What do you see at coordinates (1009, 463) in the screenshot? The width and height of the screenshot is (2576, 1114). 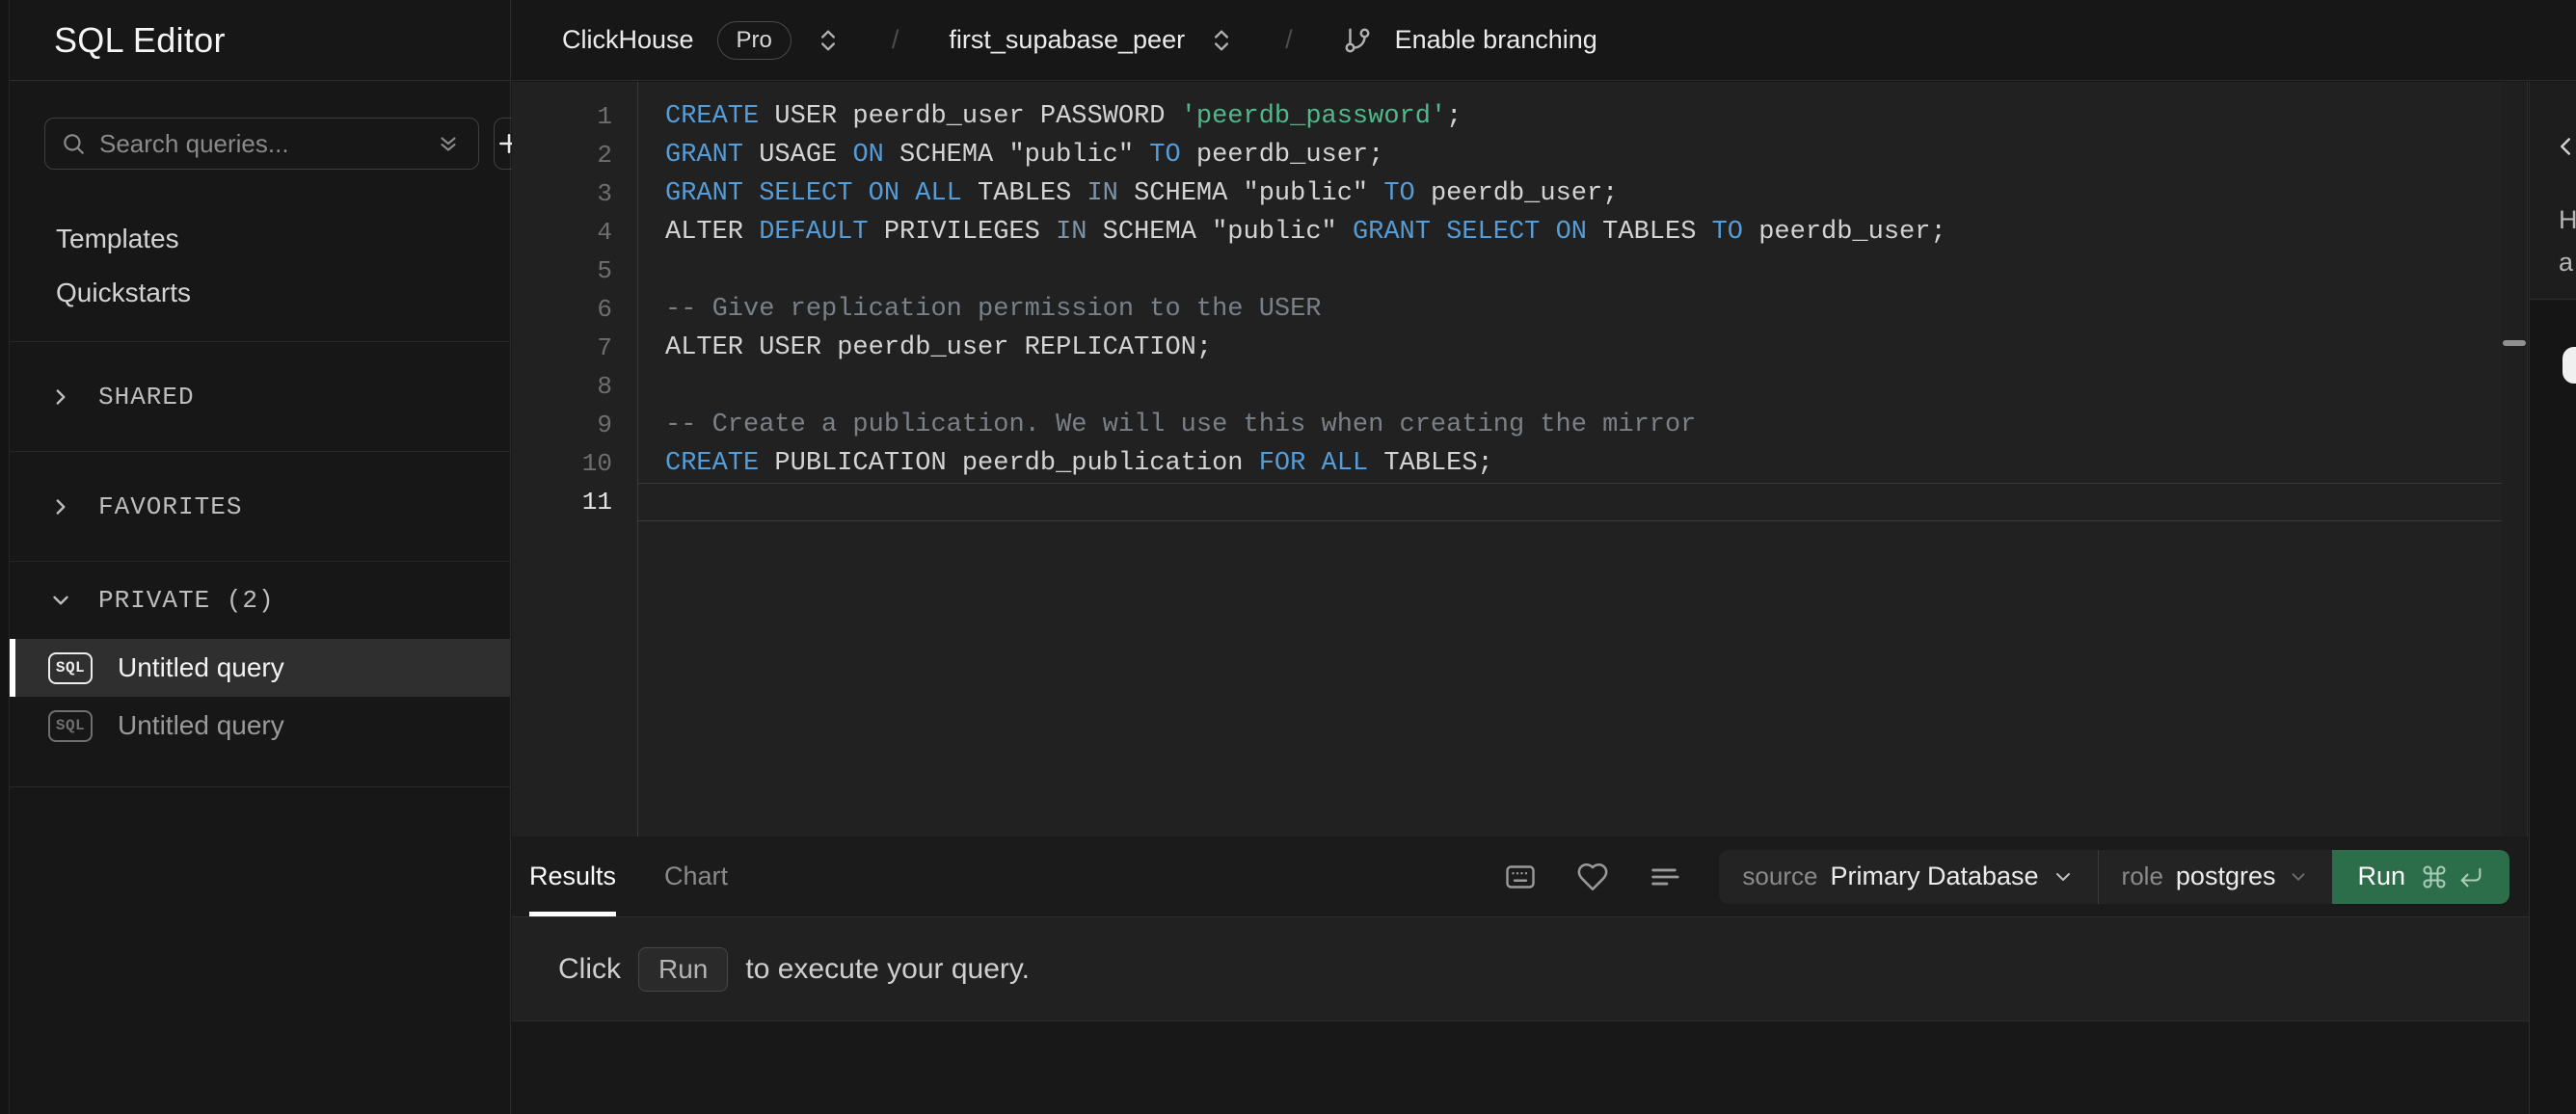 I see `code-token: PUBLICATION peerdb_publication` at bounding box center [1009, 463].